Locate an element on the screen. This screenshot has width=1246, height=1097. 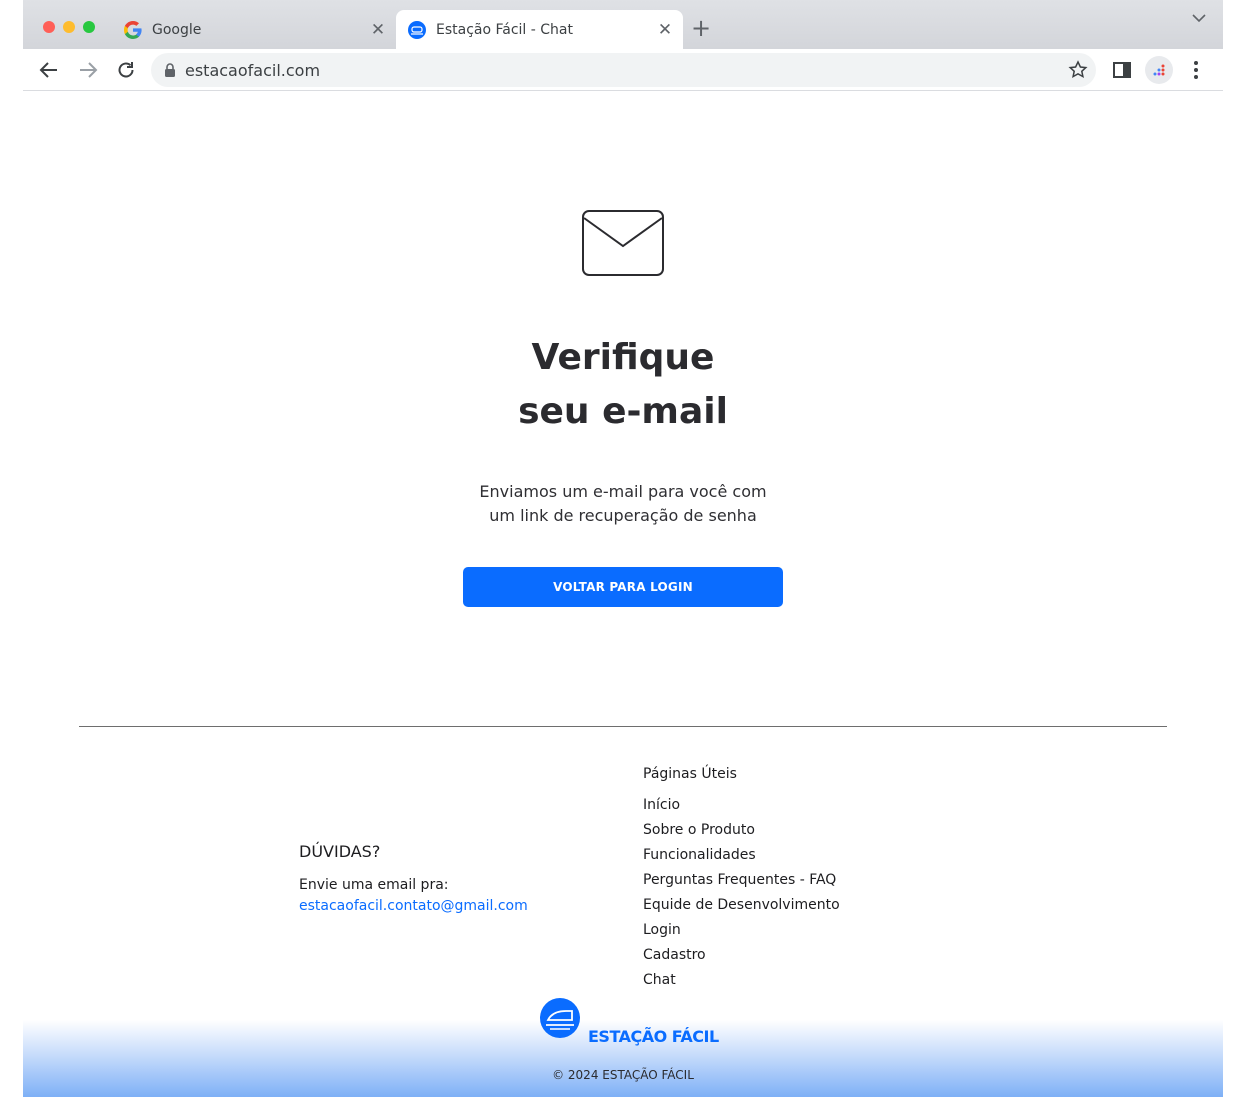
description-line-1: Enviamos um e-mail para você com is located at coordinates (623, 491).